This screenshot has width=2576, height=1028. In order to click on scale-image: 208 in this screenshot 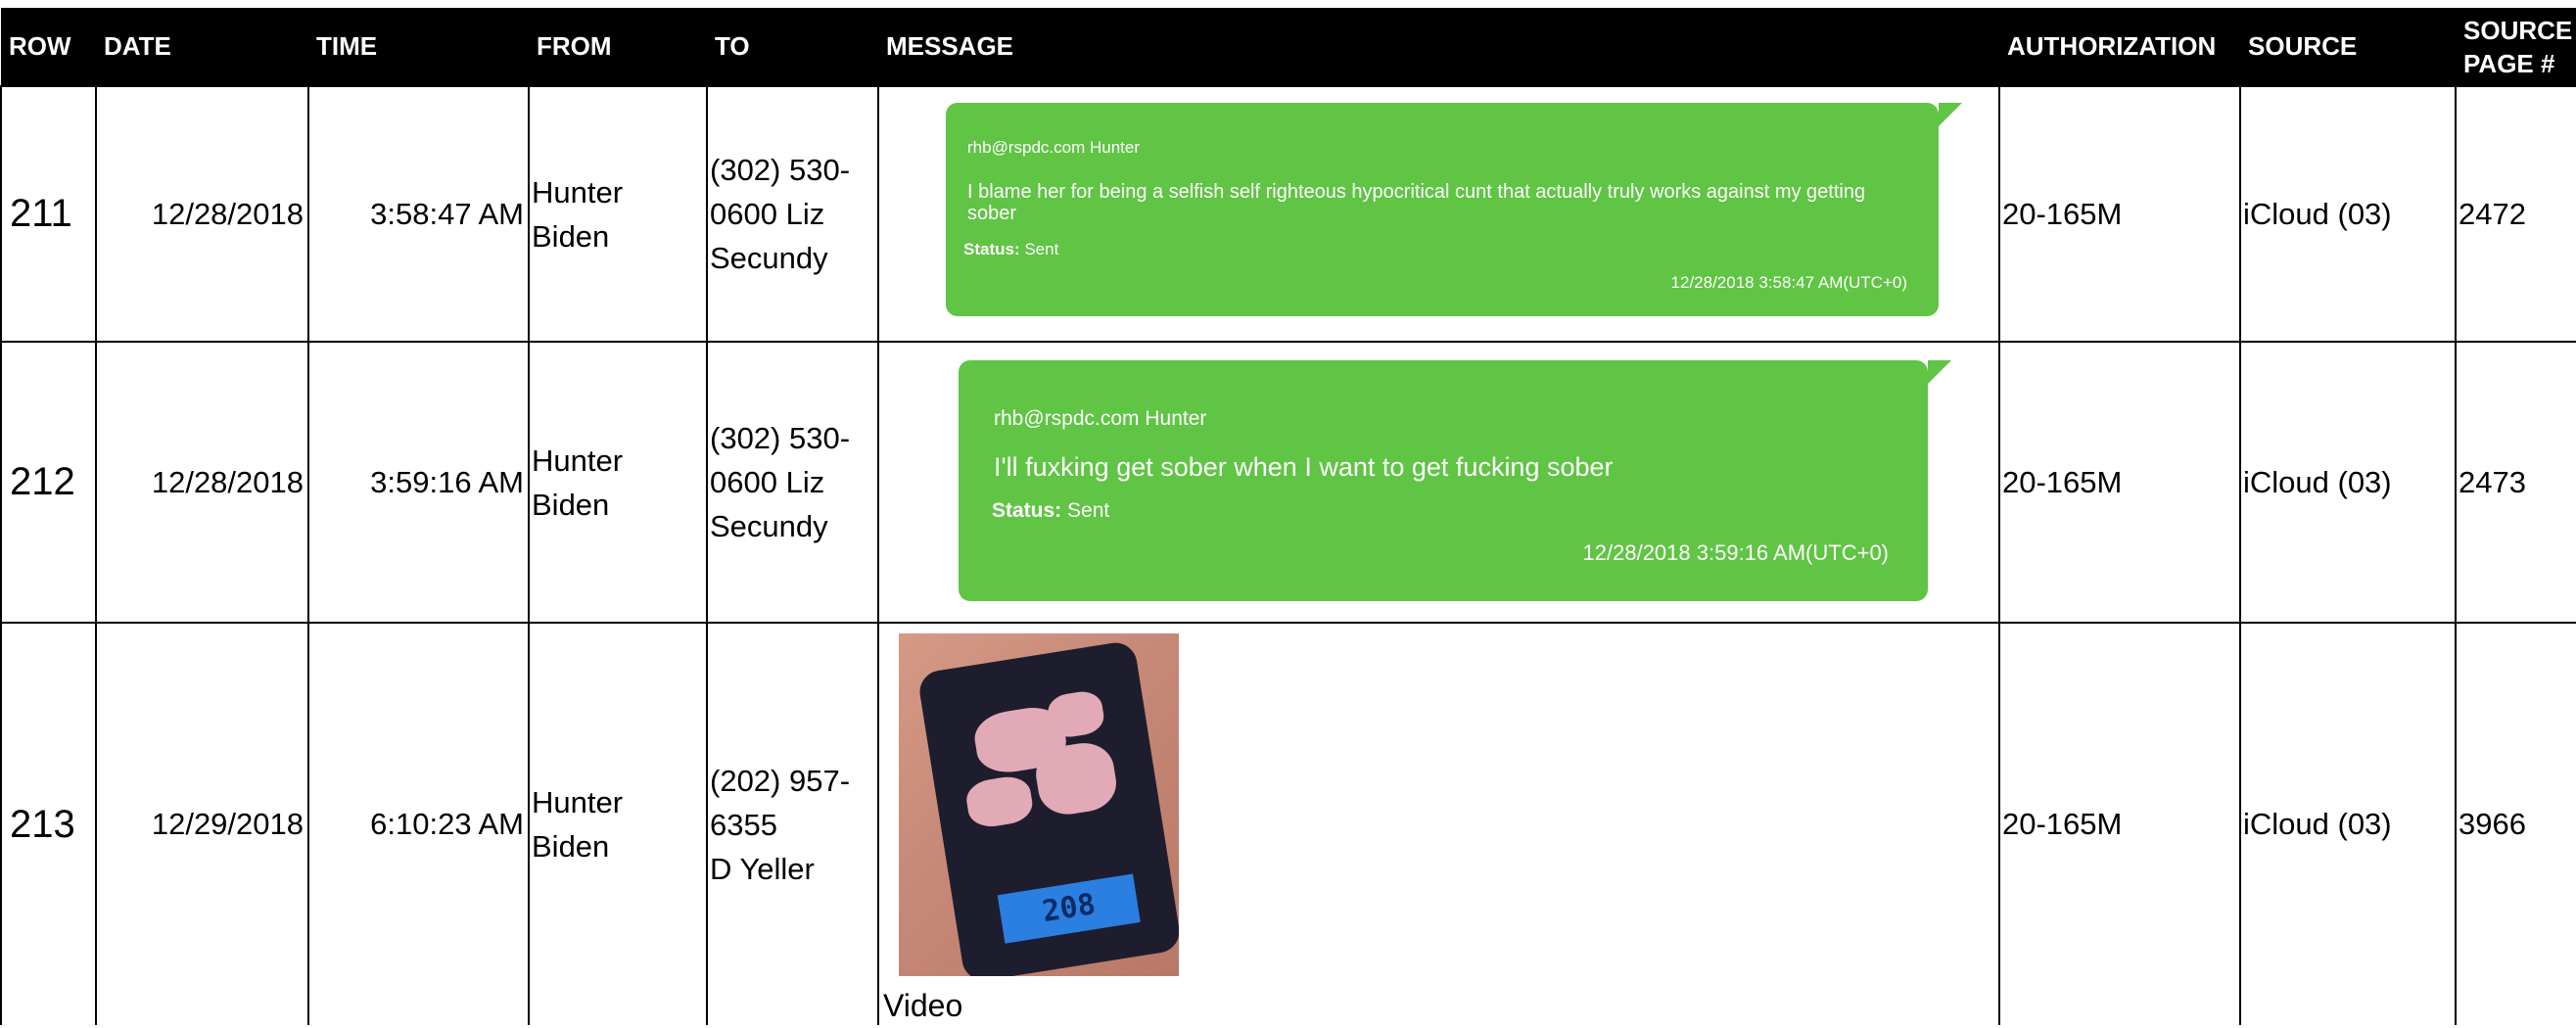, I will do `click(1047, 807)`.